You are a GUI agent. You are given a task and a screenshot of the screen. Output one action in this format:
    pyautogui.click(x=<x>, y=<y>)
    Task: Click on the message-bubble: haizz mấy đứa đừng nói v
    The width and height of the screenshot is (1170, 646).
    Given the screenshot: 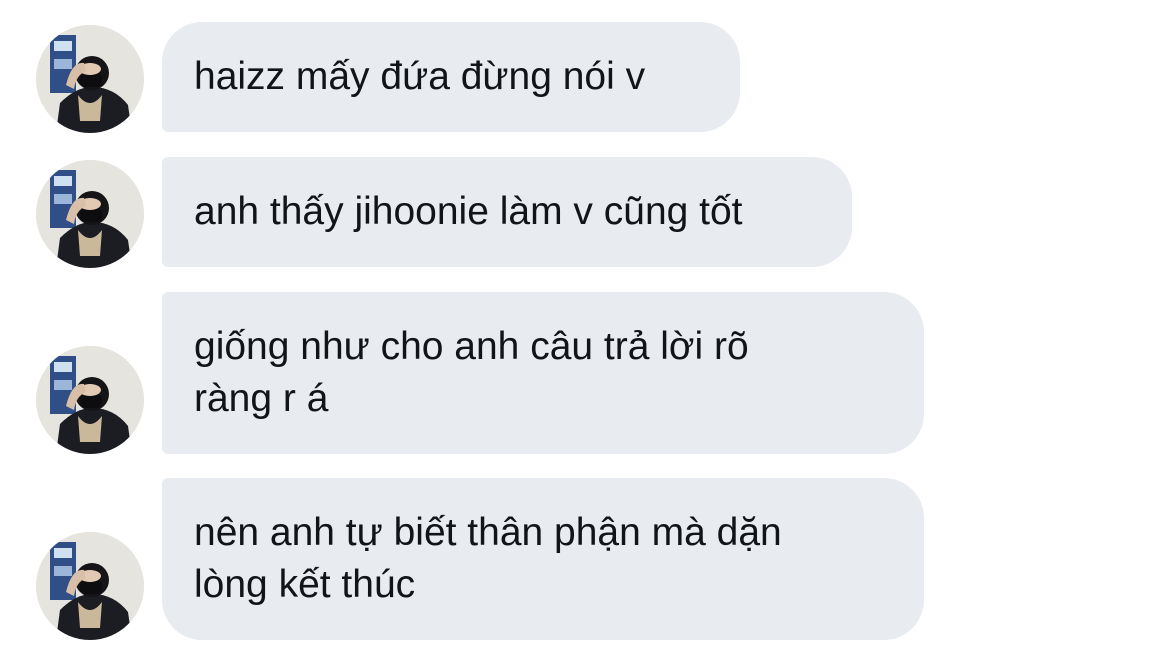 What is the action you would take?
    pyautogui.click(x=451, y=77)
    